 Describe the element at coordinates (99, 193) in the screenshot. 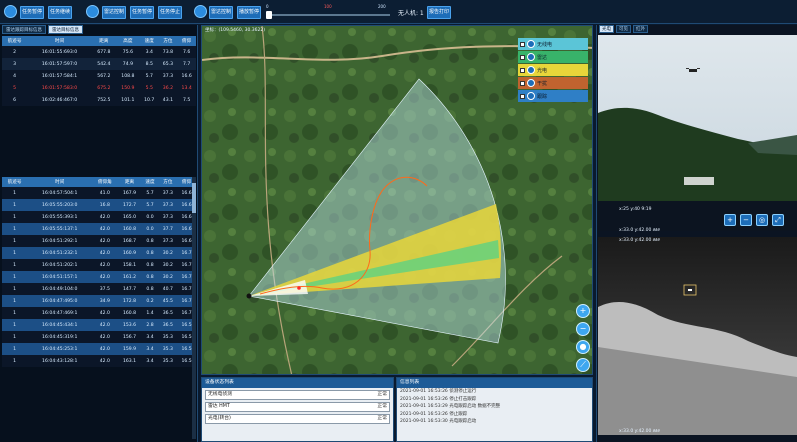

I see `table-row: 1 16:04:57:504:1 41.0 167.9 5.7 37.3 16.6` at that location.